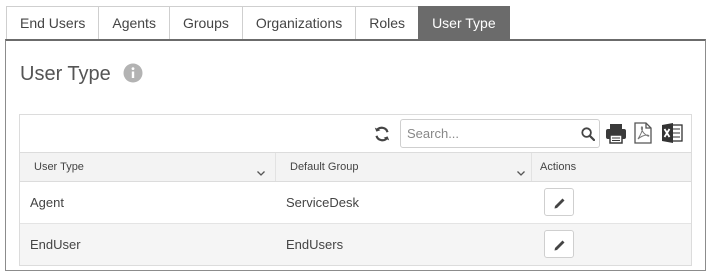  Describe the element at coordinates (47, 202) in the screenshot. I see `user-type-cell: Agent` at that location.